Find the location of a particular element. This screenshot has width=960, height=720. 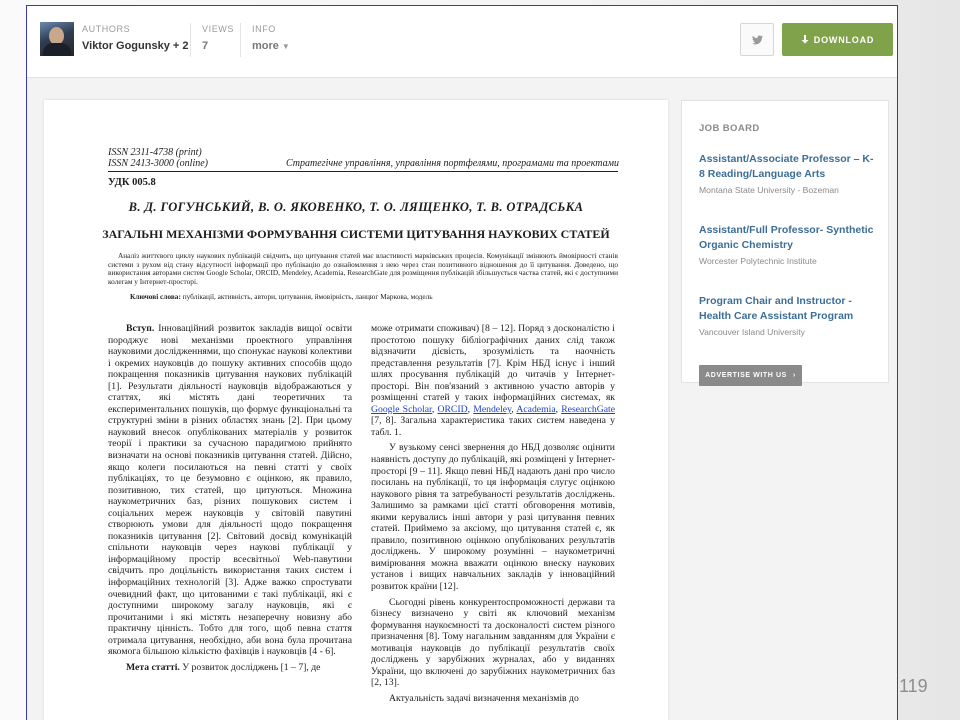

info-more-toggle: more ▼ is located at coordinates (271, 46).